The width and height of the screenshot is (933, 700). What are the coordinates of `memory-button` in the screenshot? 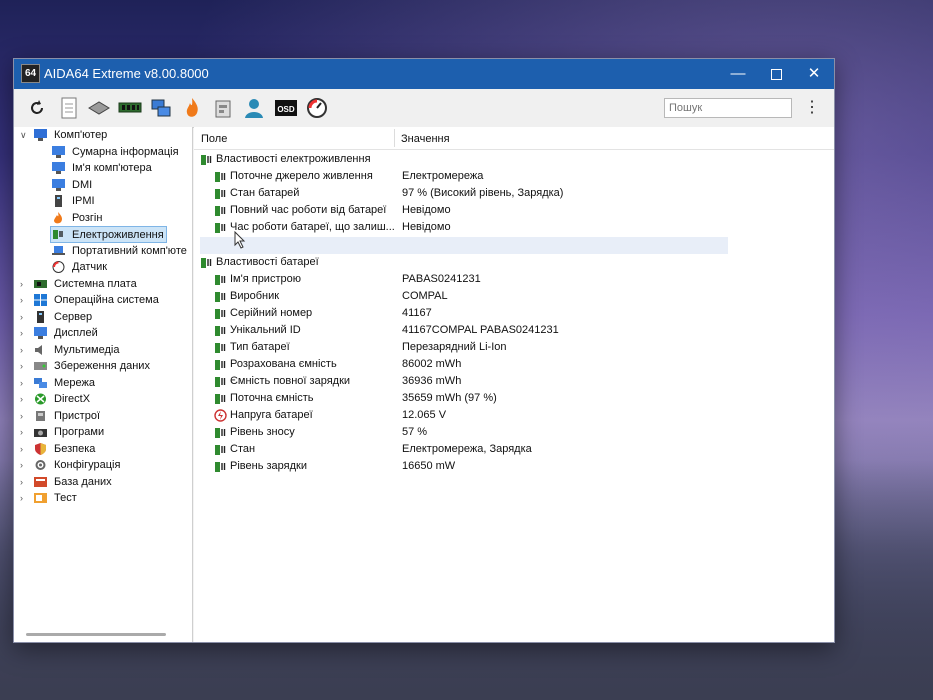 It's located at (130, 108).